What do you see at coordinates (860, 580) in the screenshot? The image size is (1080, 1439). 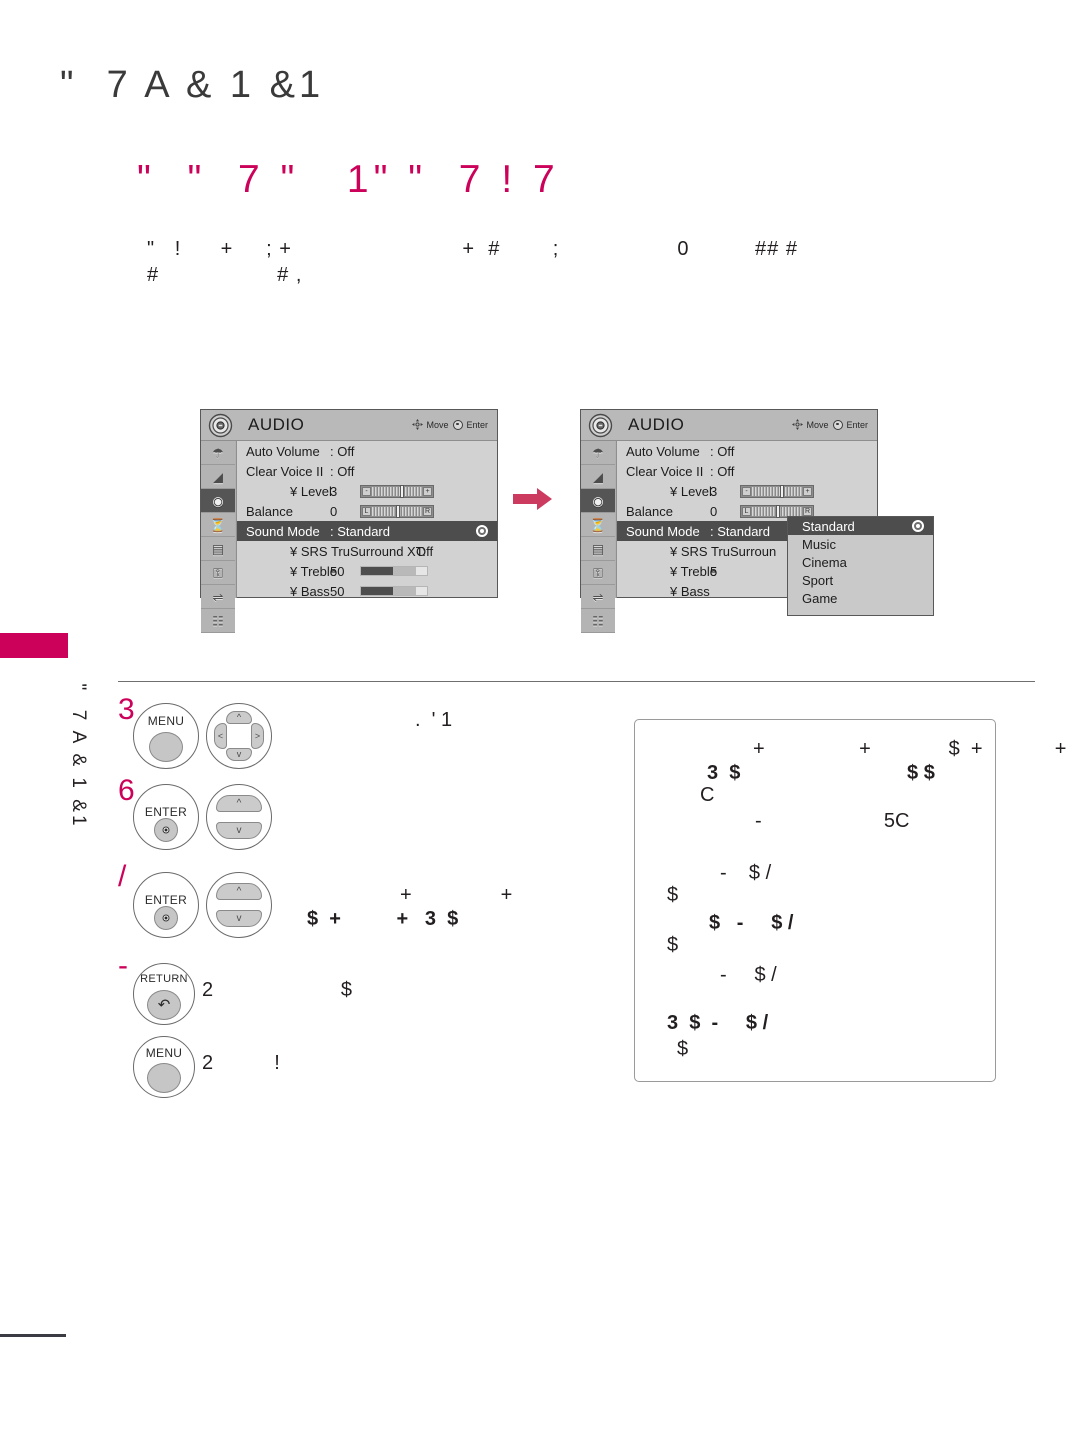 I see `dropdown-item-sport: Sport` at bounding box center [860, 580].